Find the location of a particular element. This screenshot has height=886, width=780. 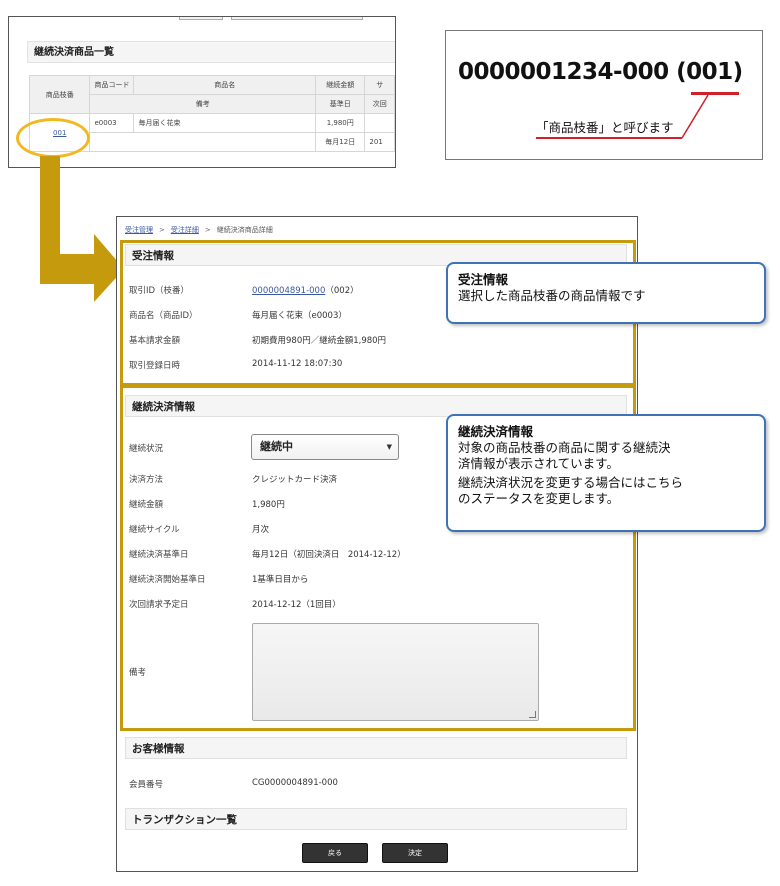

order-info-callout: 受注情報 選択した商品枝番の商品情報です is located at coordinates (606, 293).